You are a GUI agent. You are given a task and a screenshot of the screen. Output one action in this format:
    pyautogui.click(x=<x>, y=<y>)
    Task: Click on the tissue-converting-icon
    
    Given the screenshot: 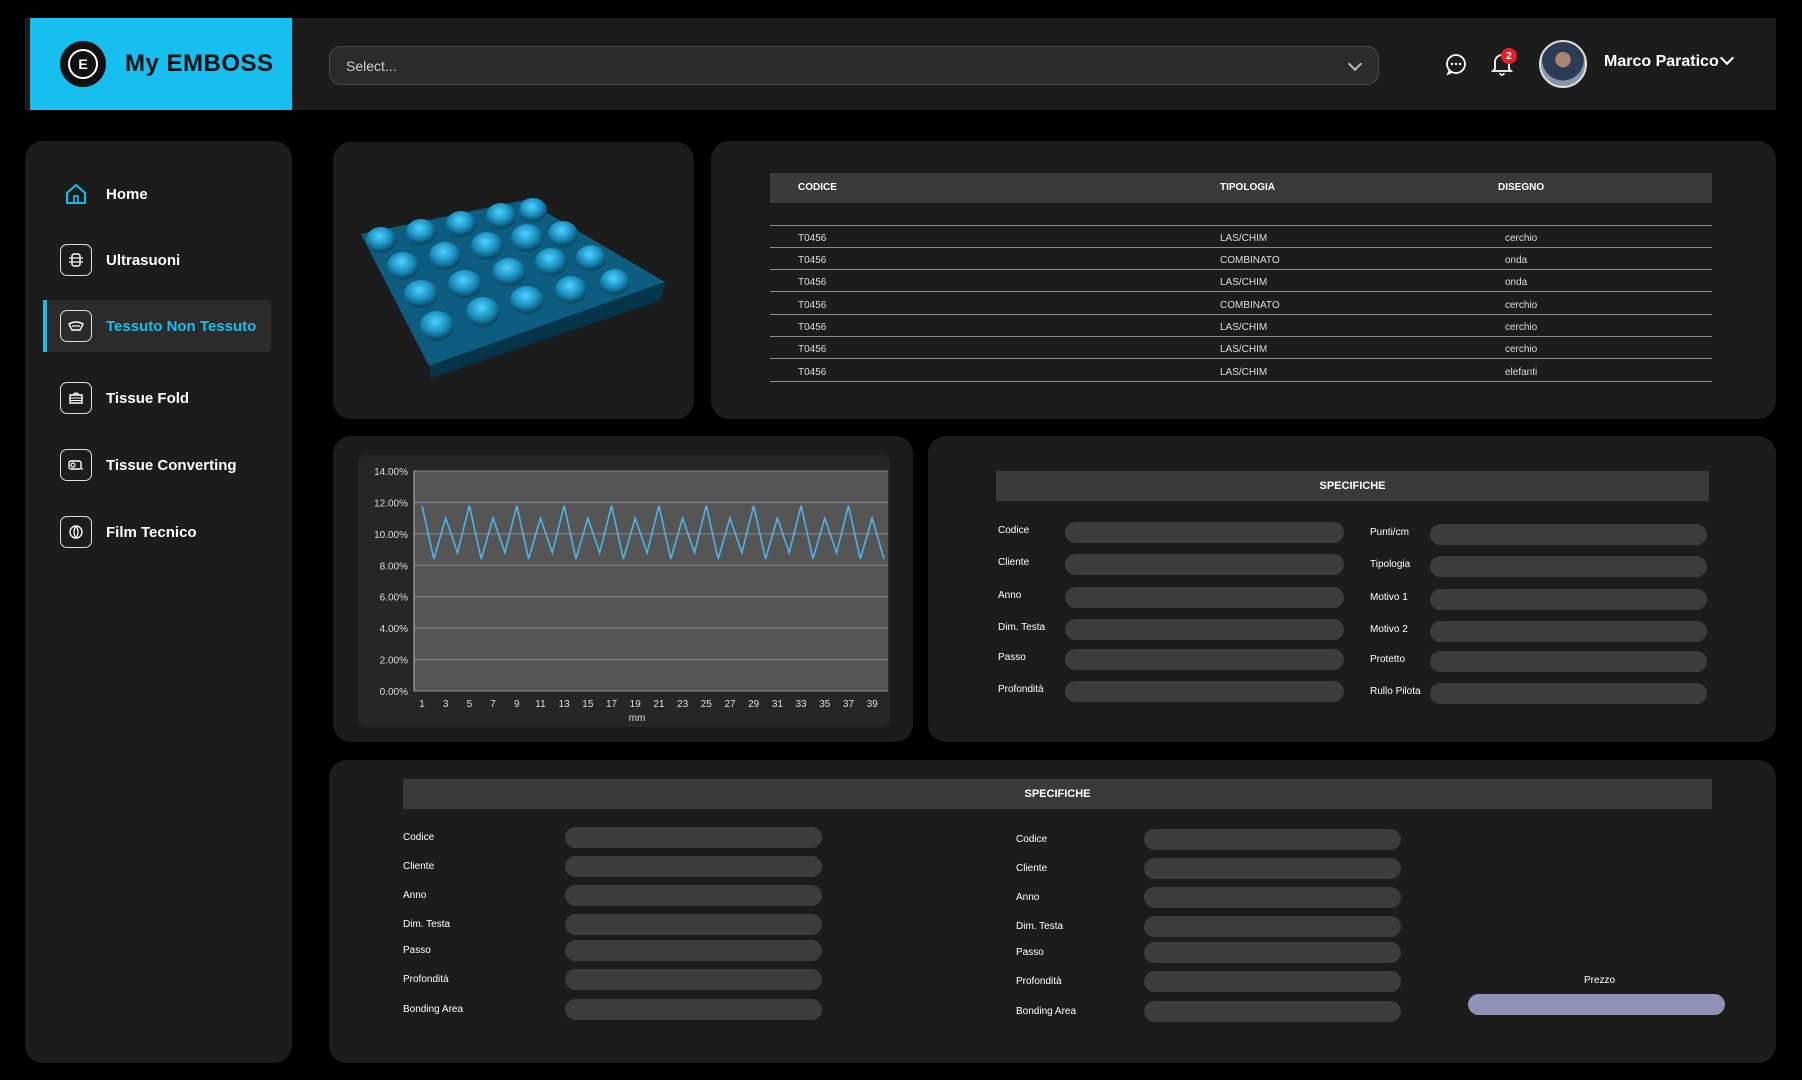 What is the action you would take?
    pyautogui.click(x=76, y=465)
    